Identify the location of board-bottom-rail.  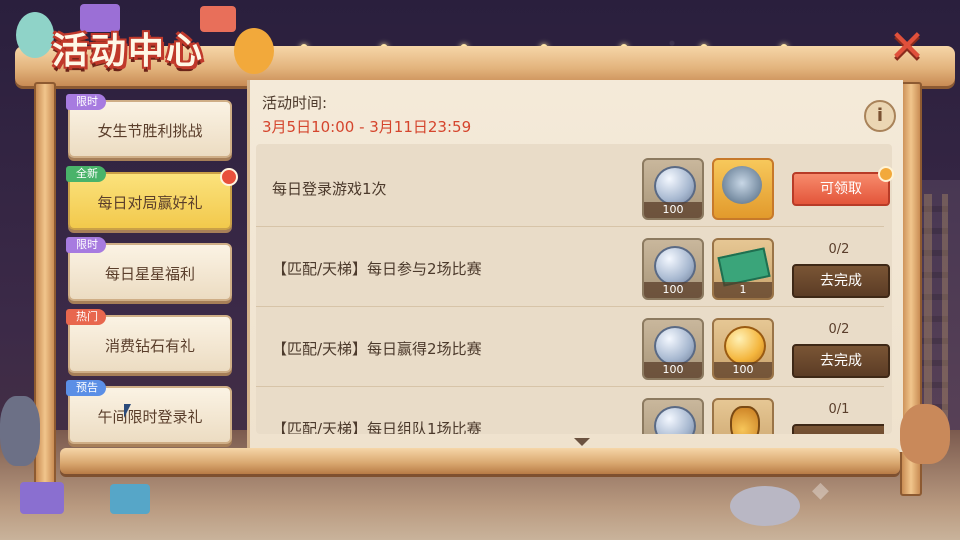
(480, 461).